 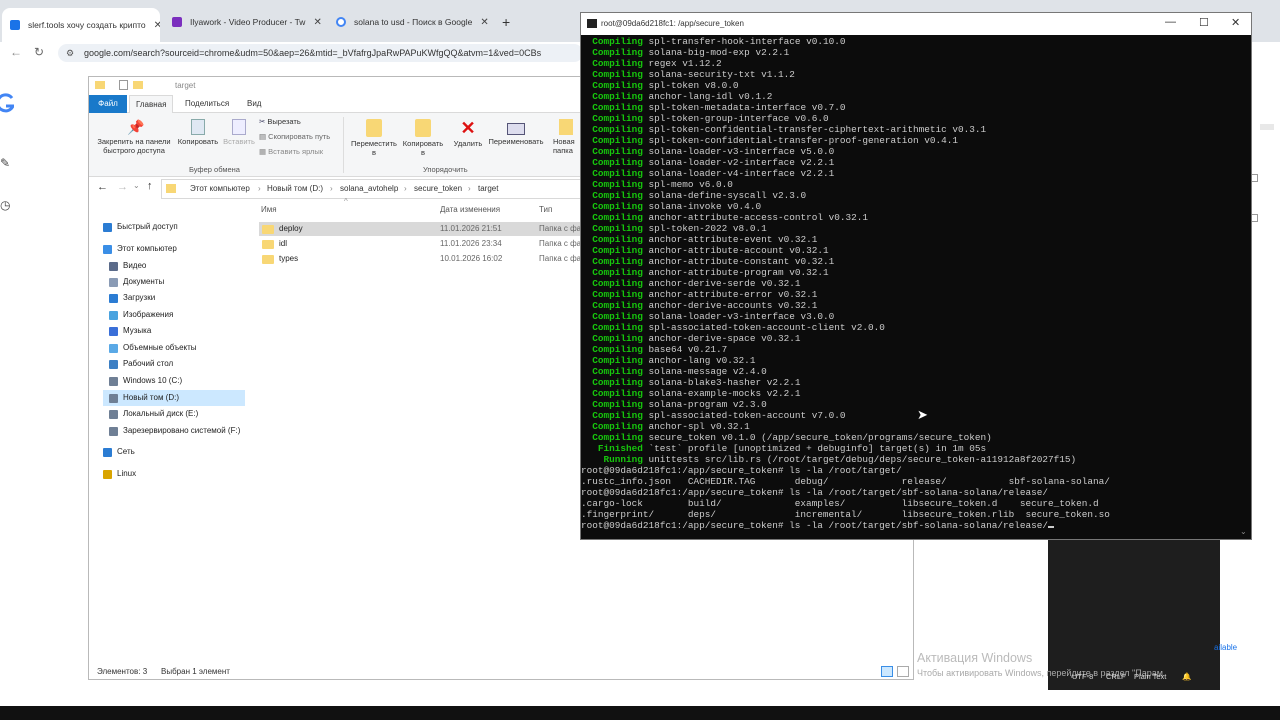 What do you see at coordinates (438, 188) in the screenshot?
I see `breadcrumb-item: secure_token` at bounding box center [438, 188].